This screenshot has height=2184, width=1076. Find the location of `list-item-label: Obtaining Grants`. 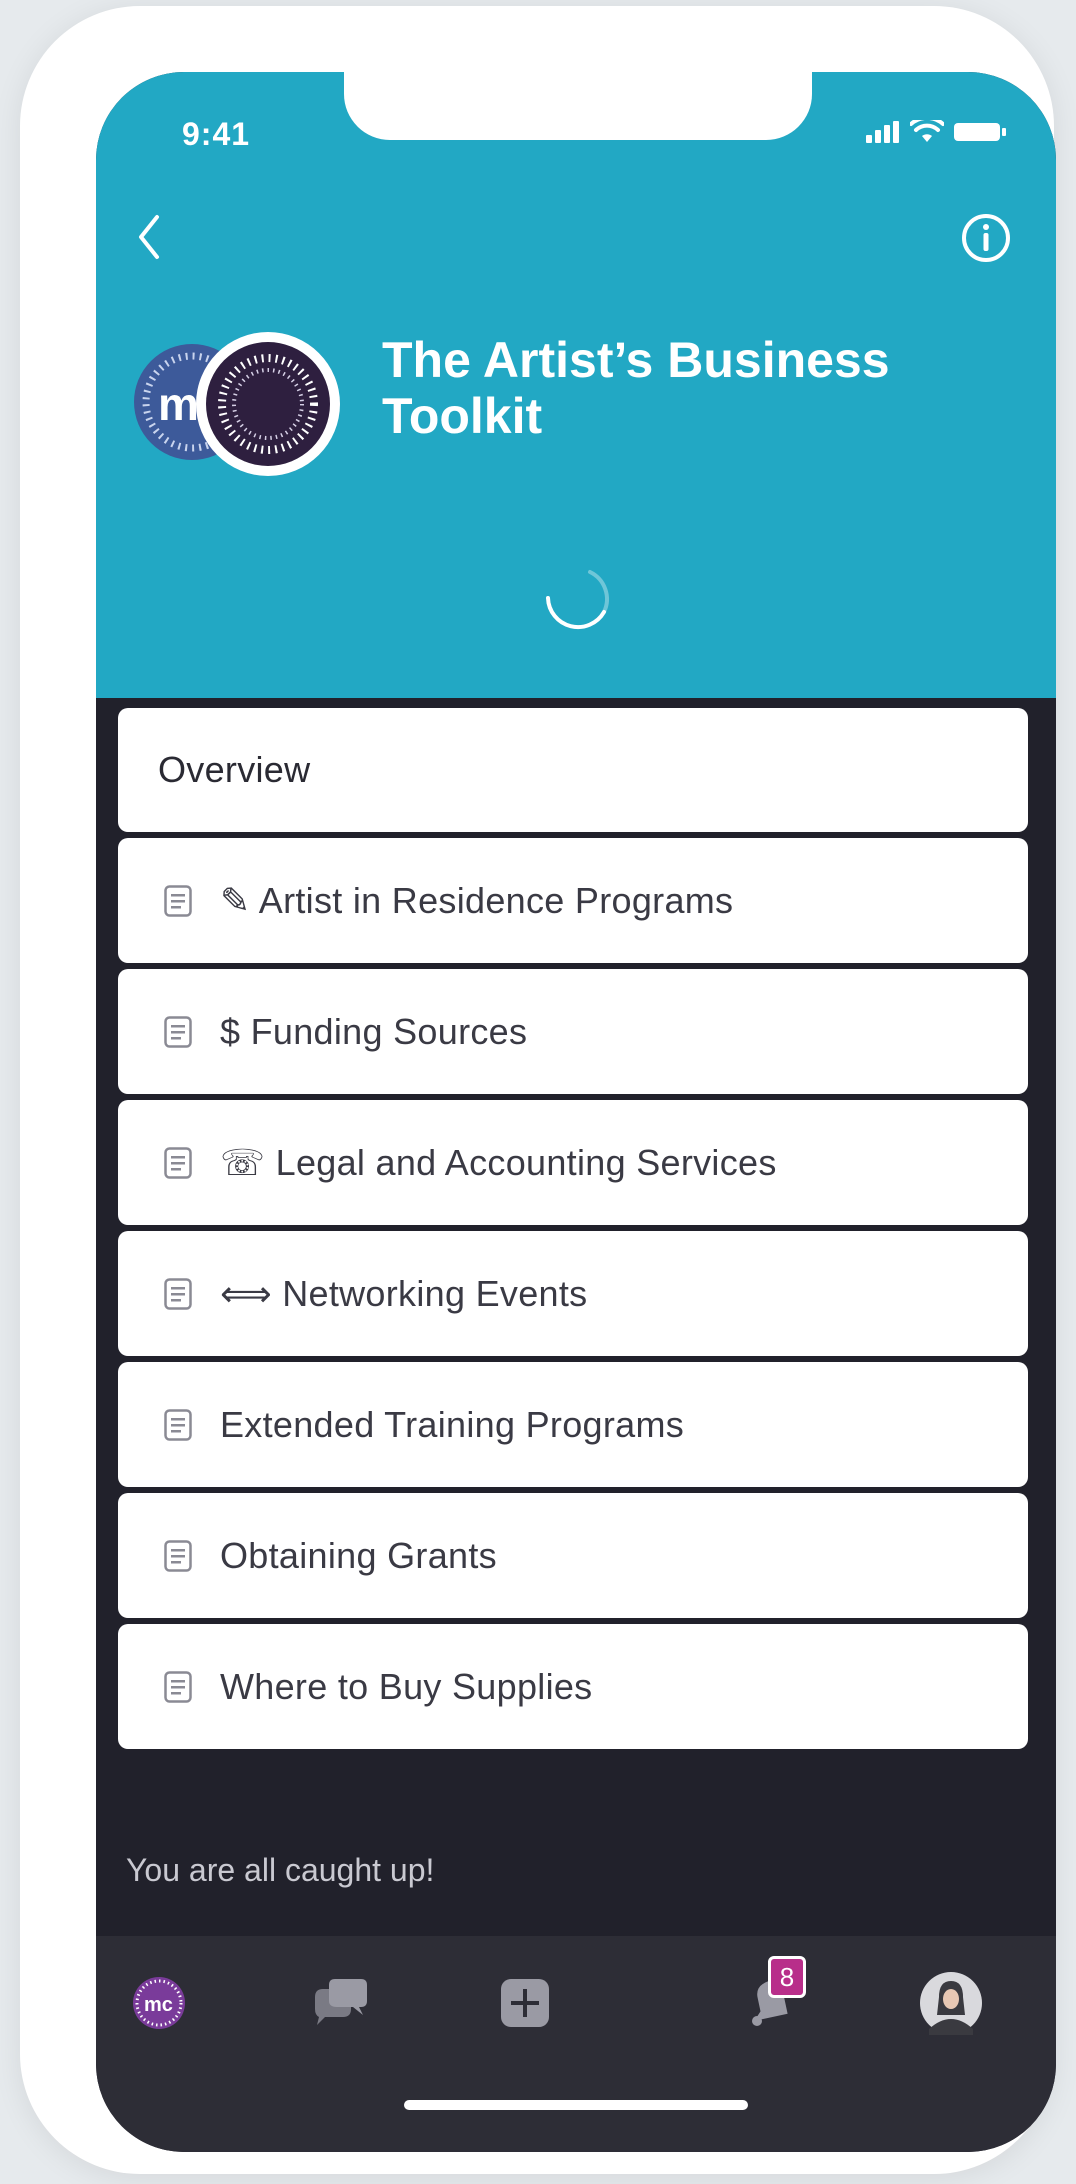

list-item-label: Obtaining Grants is located at coordinates (358, 1555).